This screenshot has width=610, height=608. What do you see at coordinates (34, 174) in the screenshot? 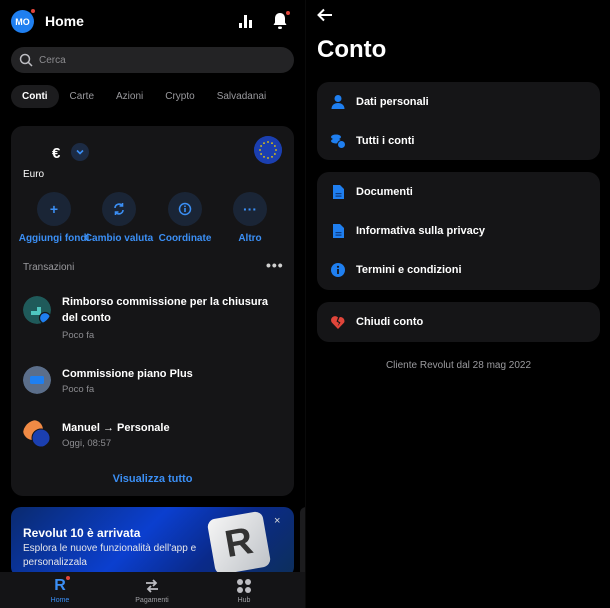
I see `currency-name: Euro` at bounding box center [34, 174].